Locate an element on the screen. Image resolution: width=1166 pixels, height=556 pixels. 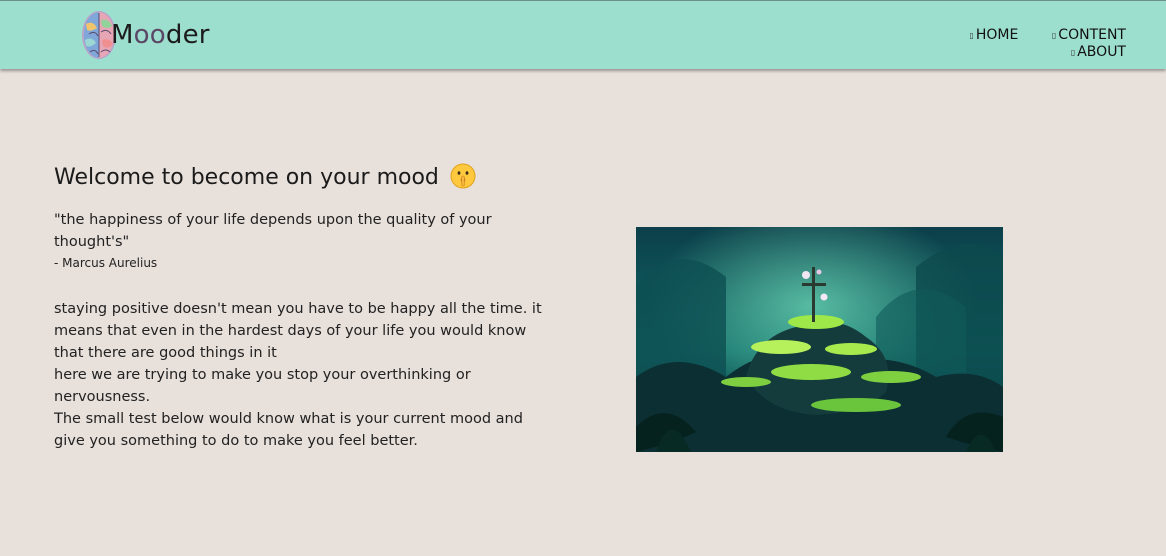
brand-last: der is located at coordinates (187, 35).